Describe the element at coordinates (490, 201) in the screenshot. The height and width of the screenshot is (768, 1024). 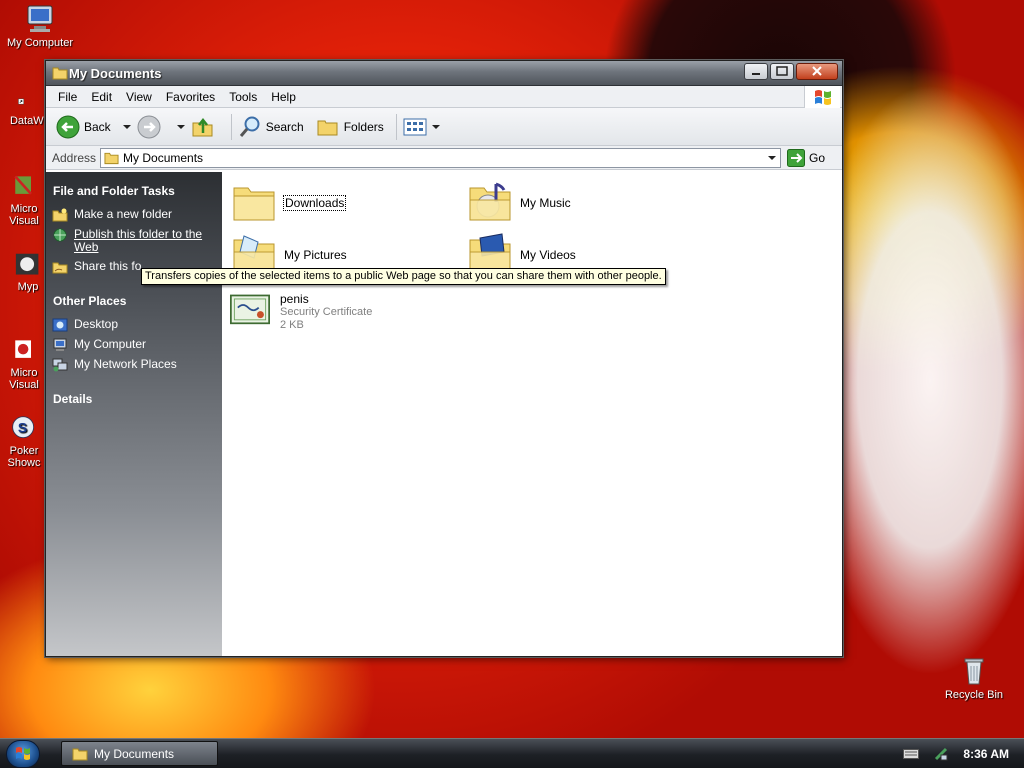
I see `music-folder-icon` at that location.